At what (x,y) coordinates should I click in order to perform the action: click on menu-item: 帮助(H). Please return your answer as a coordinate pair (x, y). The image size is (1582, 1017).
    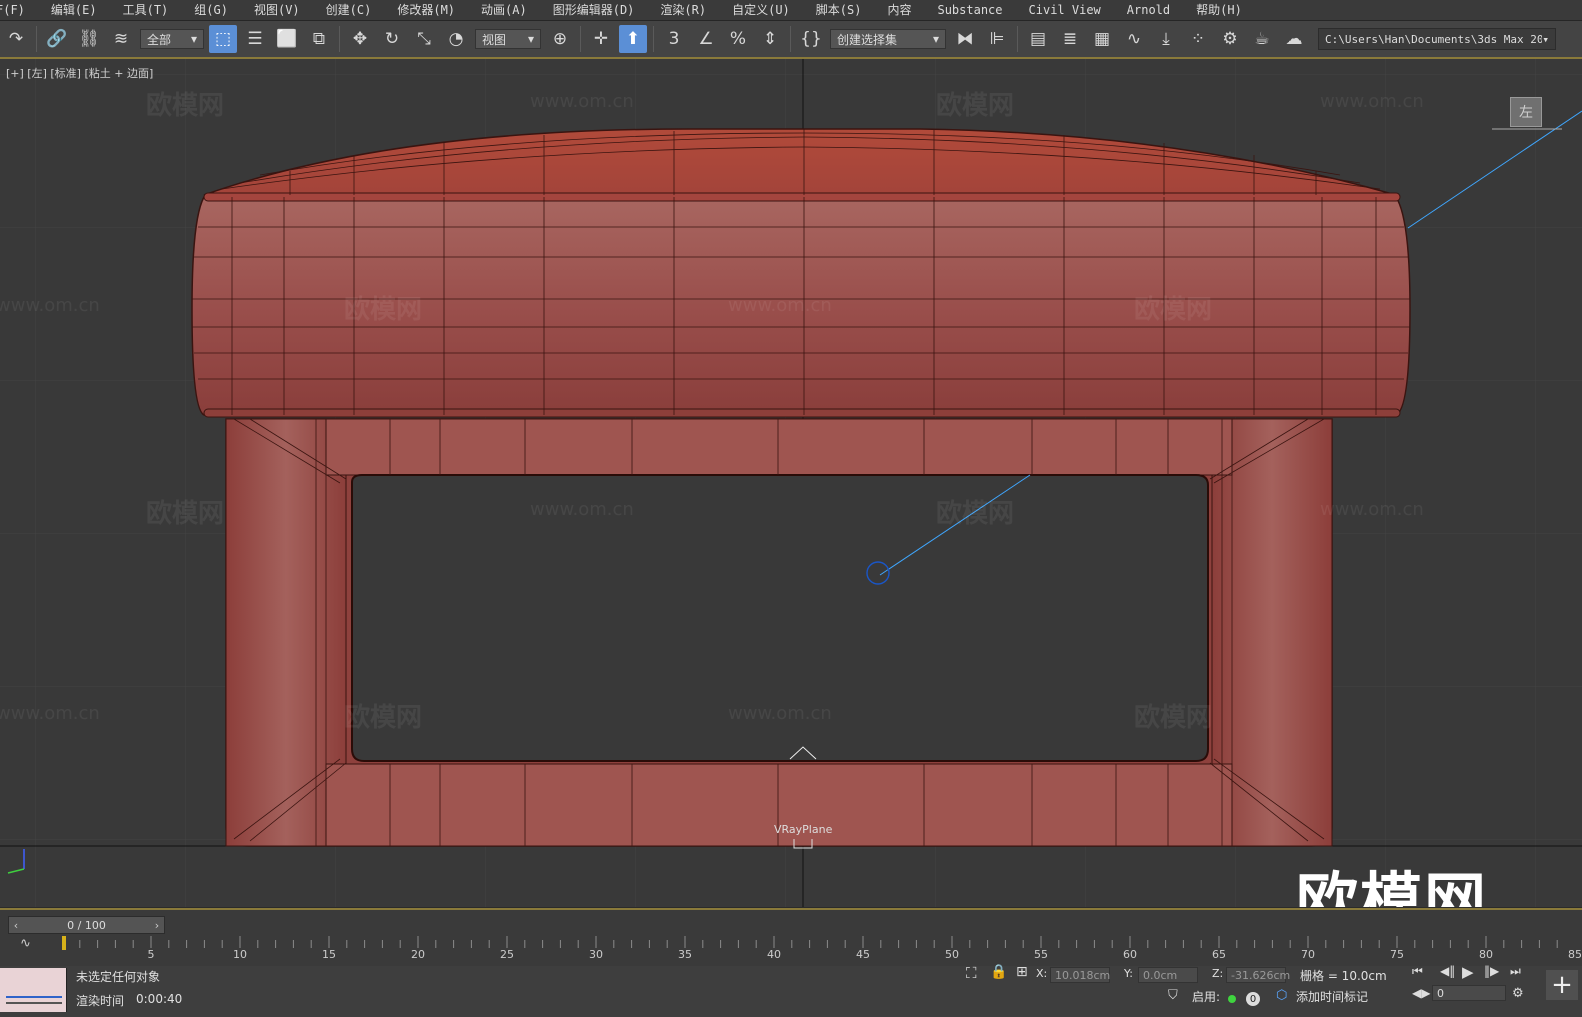
    Looking at the image, I should click on (1218, 10).